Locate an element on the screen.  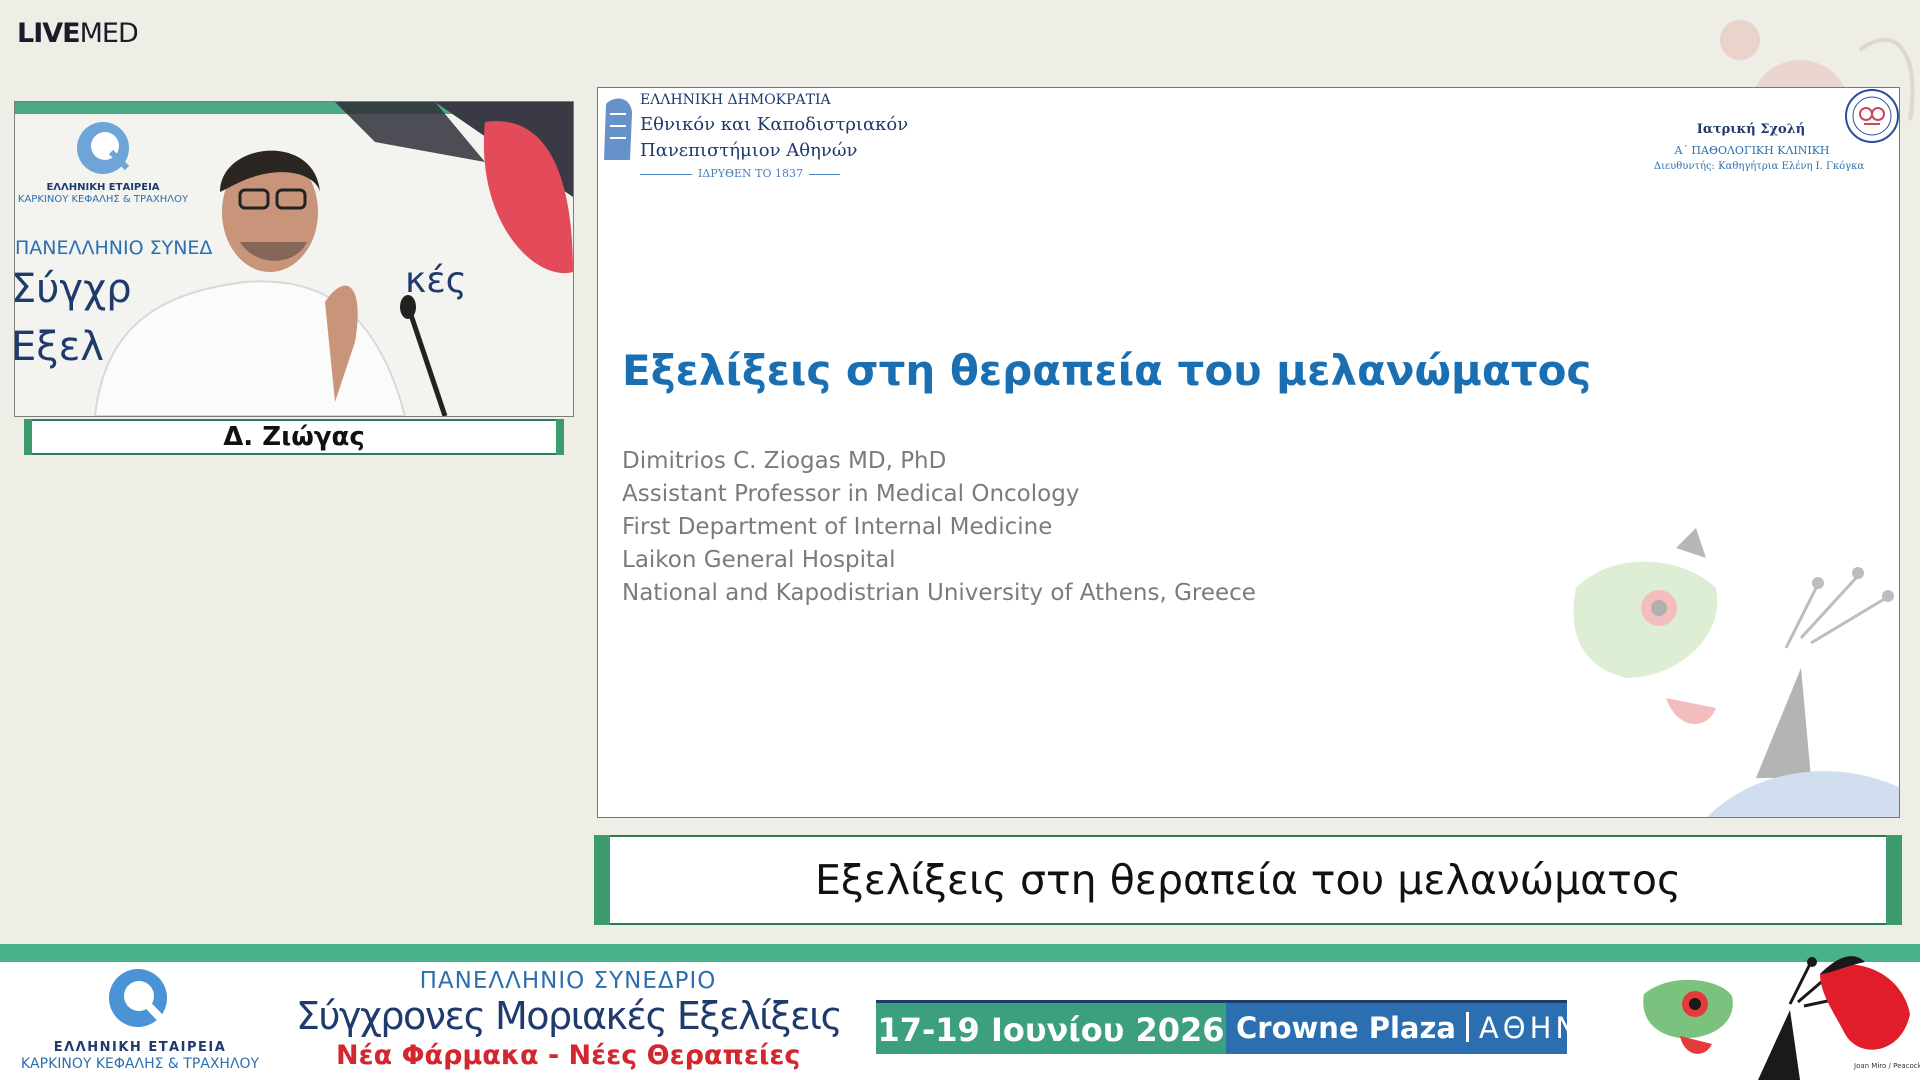
slide-artwork is located at coordinates (1736, 672).